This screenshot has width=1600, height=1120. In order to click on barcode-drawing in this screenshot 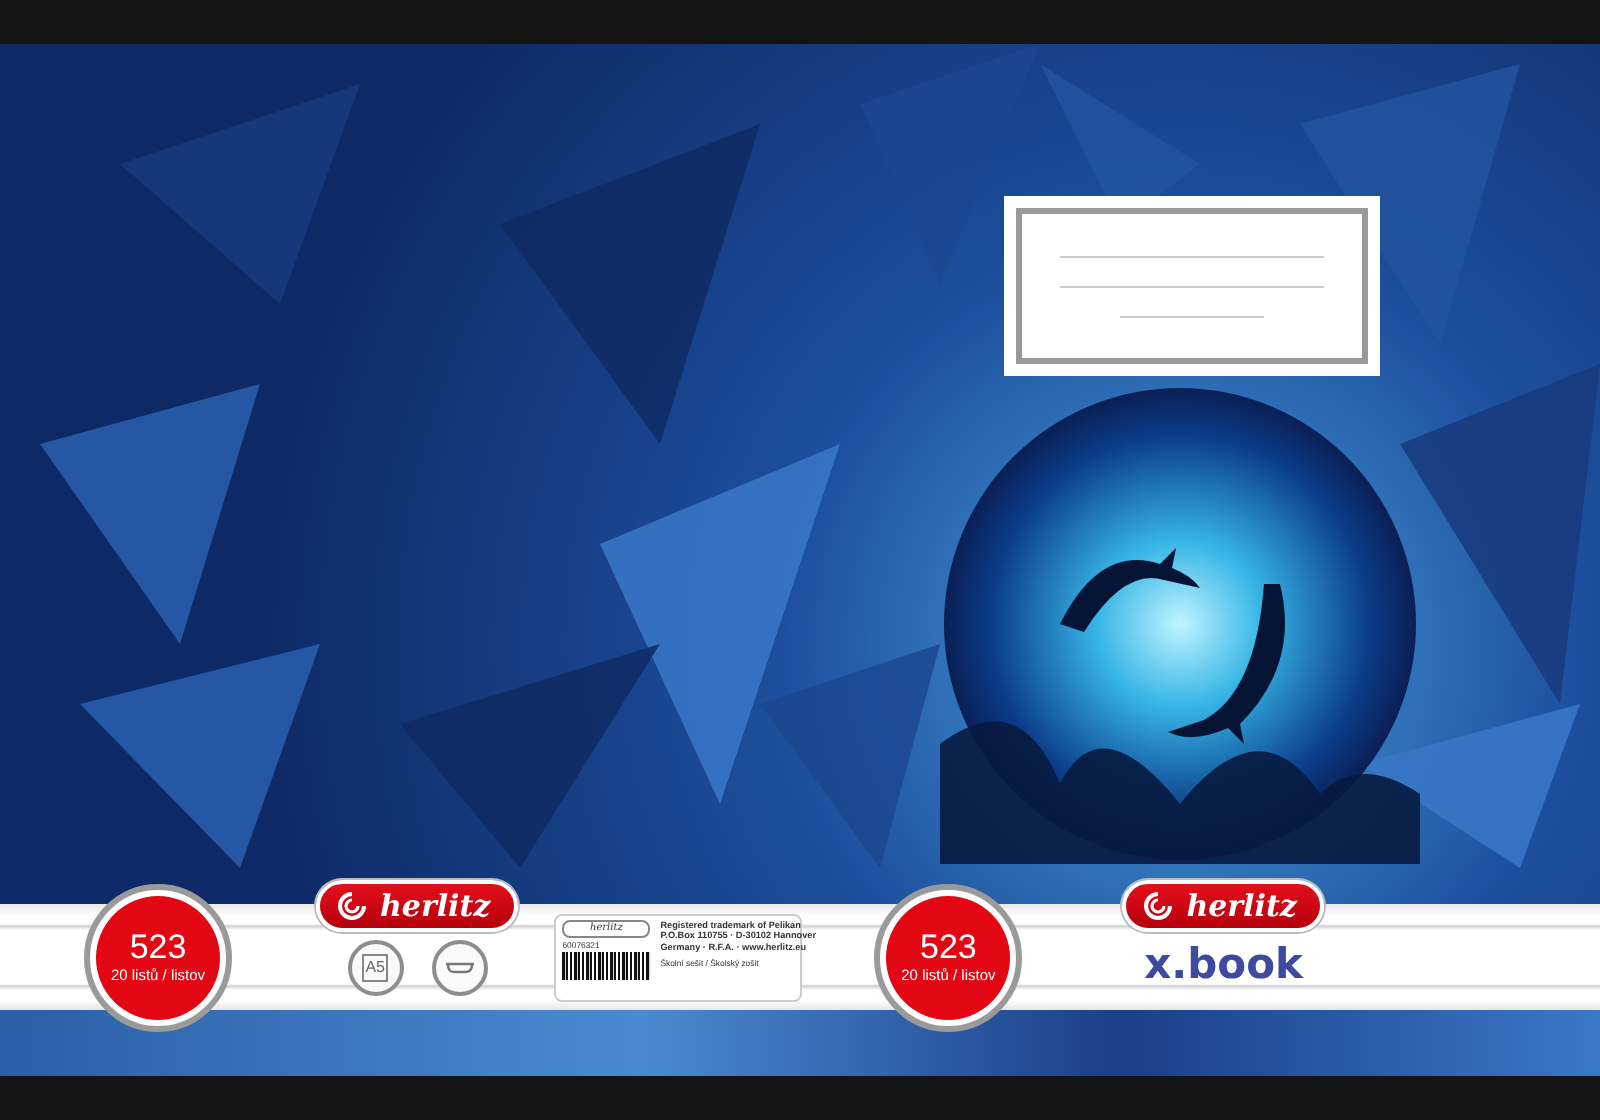, I will do `click(606, 965)`.